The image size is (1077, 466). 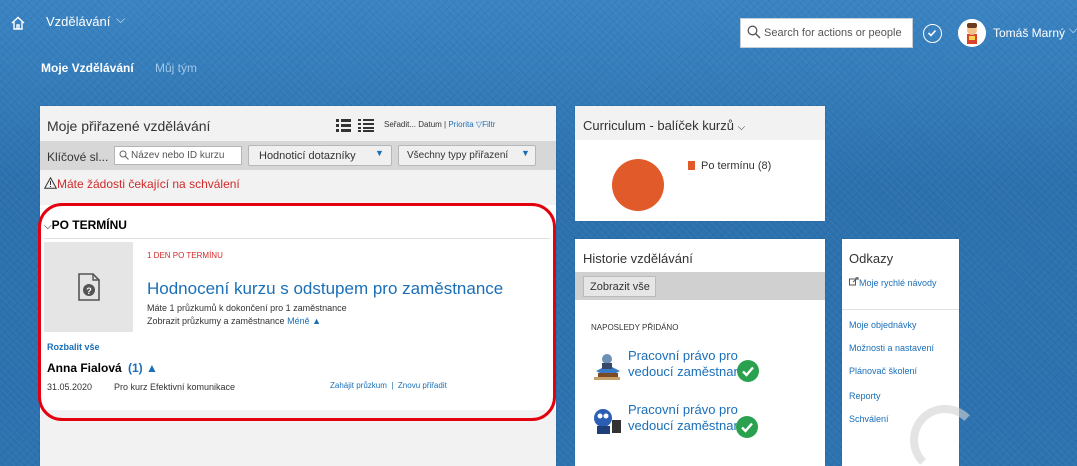 What do you see at coordinates (343, 125) in the screenshot?
I see `grid-view-icon` at bounding box center [343, 125].